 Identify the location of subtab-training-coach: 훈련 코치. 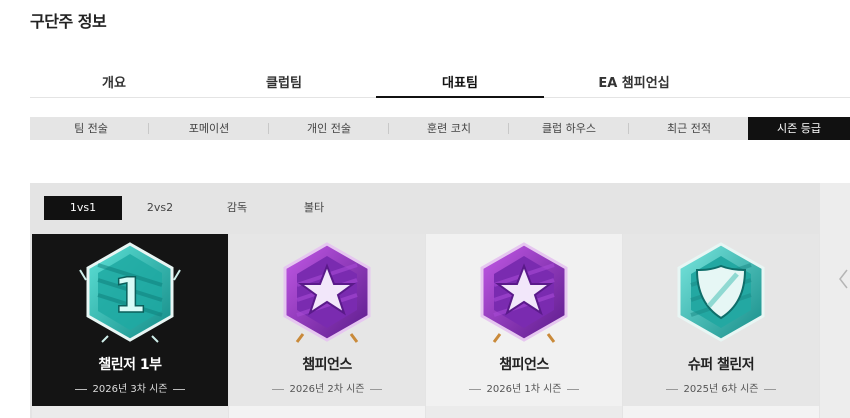
(449, 128).